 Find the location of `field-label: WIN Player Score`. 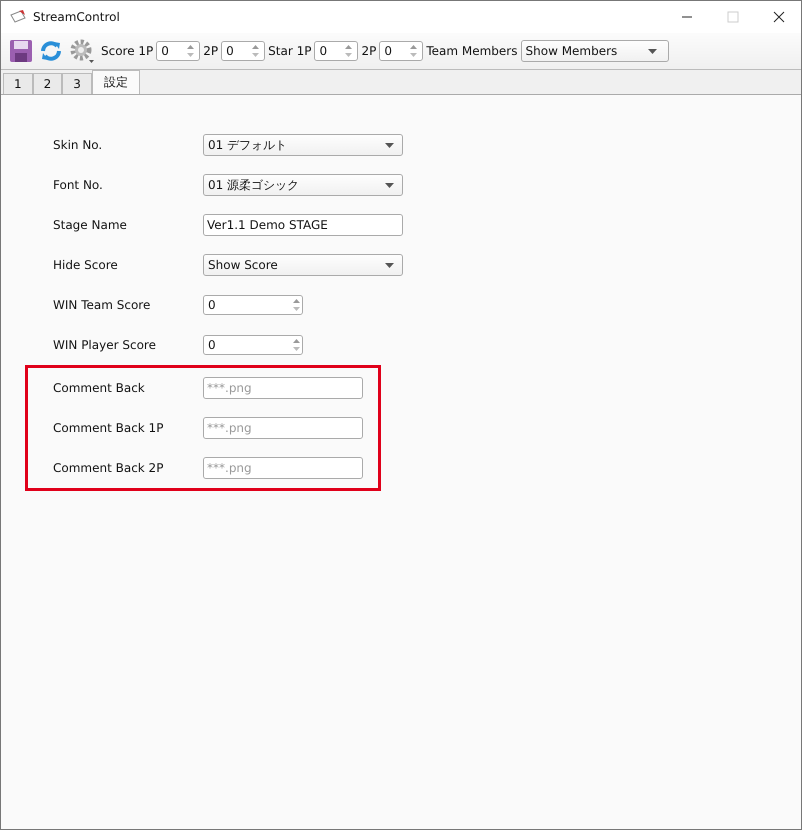

field-label: WIN Player Score is located at coordinates (105, 345).